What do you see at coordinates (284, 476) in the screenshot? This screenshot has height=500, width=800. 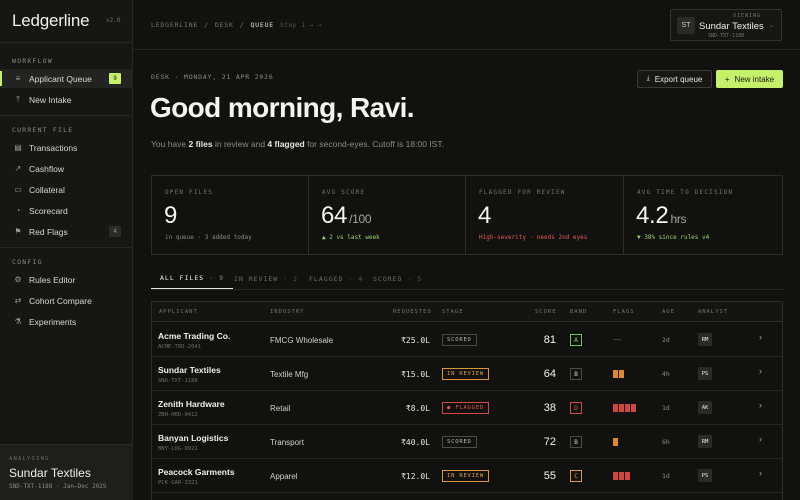 I see `industry: Apparel` at bounding box center [284, 476].